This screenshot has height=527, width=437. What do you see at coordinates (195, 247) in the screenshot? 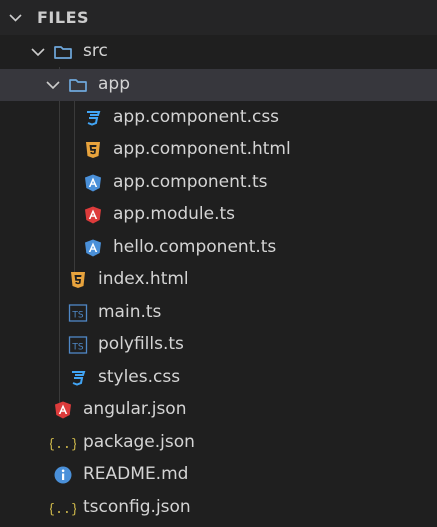
I see `tree-item-label: hello.component.ts` at bounding box center [195, 247].